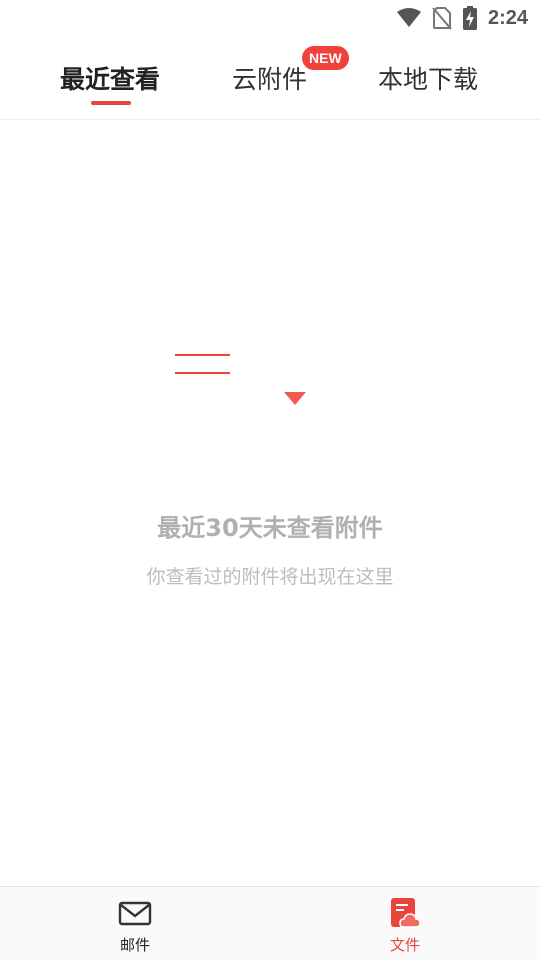 The height and width of the screenshot is (960, 540). Describe the element at coordinates (111, 103) in the screenshot. I see `active-tab-indicator` at that location.